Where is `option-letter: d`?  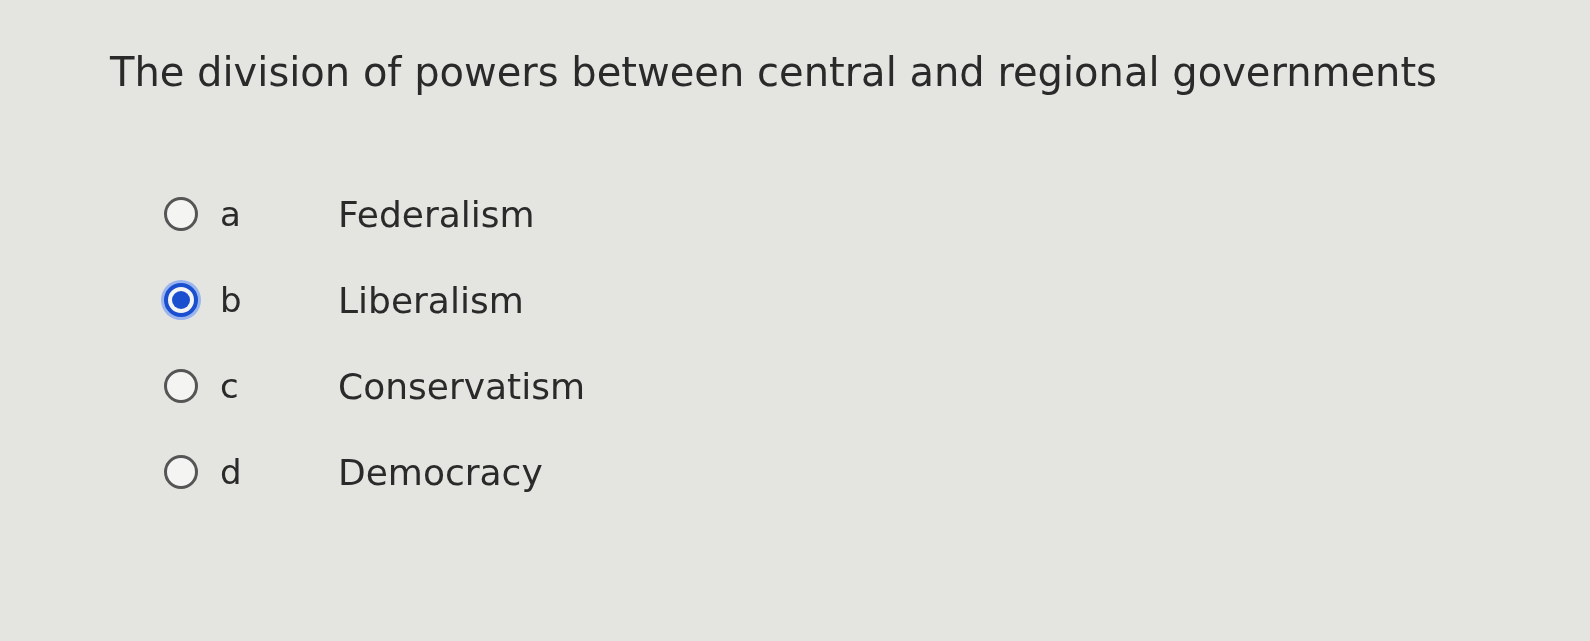
option-letter: d is located at coordinates (231, 472).